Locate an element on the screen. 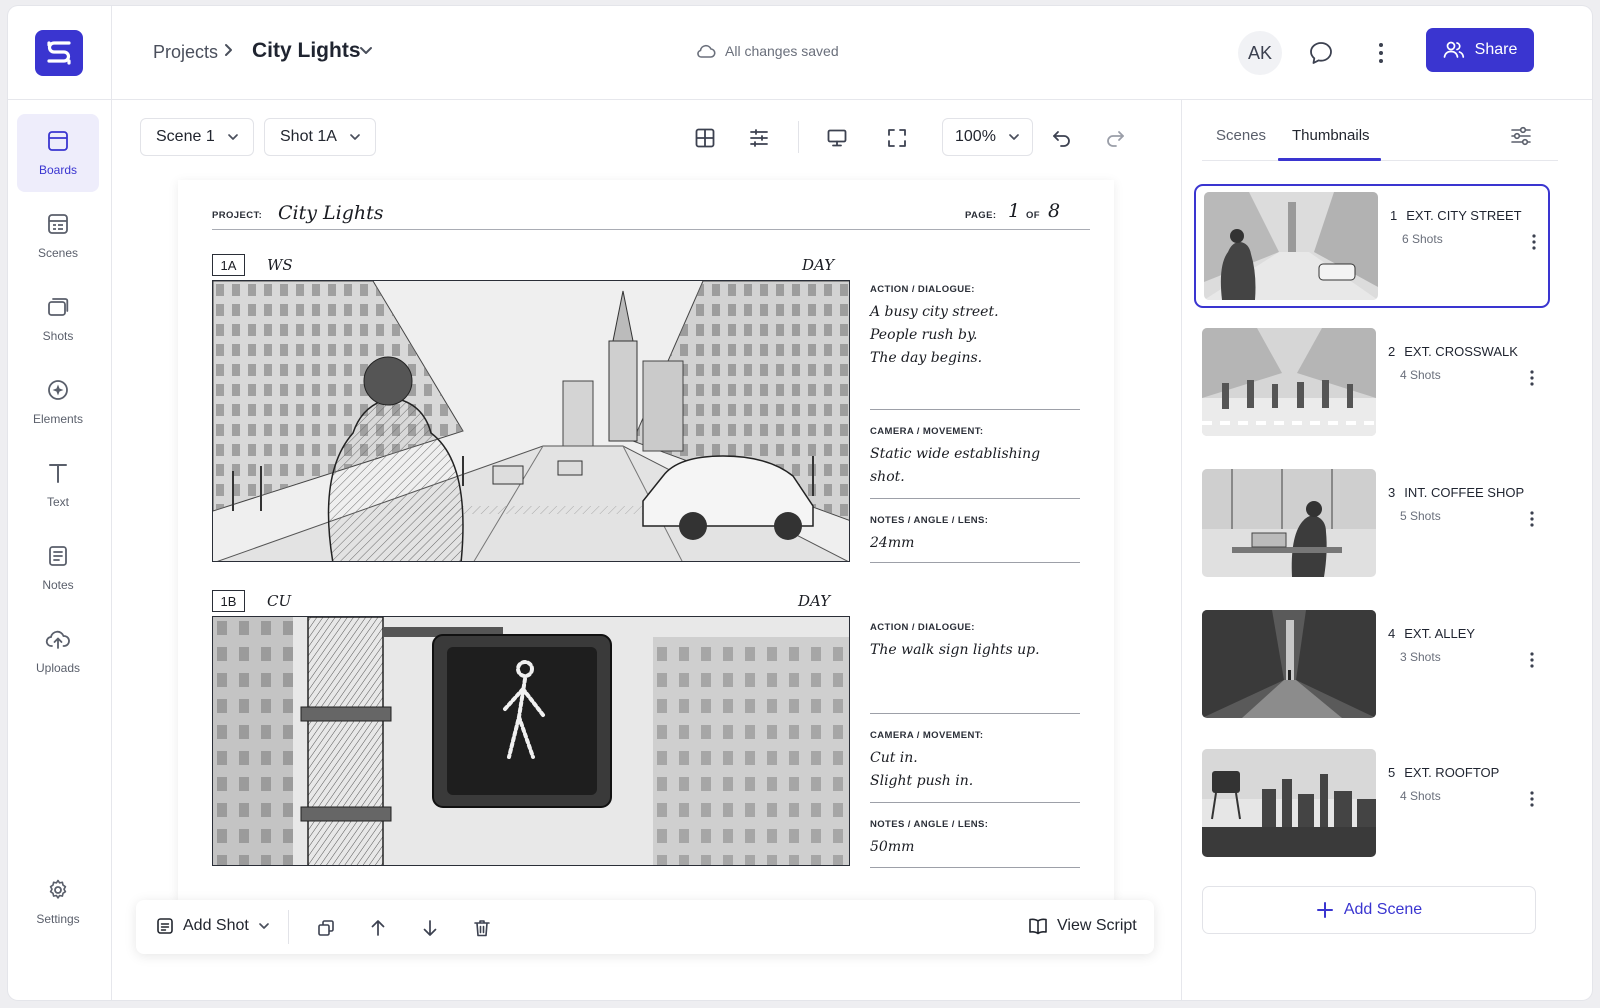 The image size is (1600, 1008). scene-card: 4 EXT. ALLEY 3 Shots is located at coordinates (1372, 666).